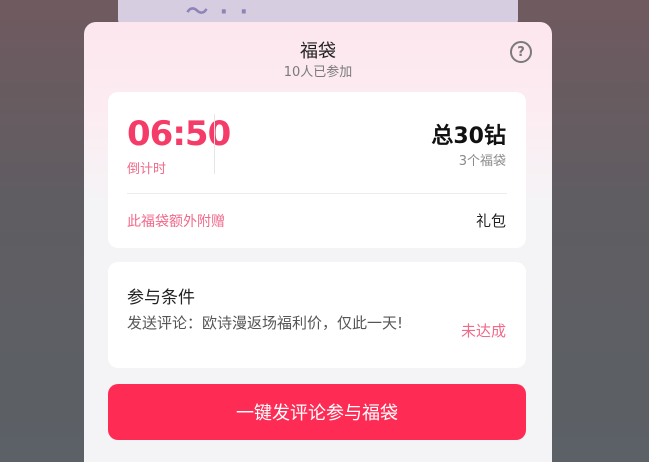 This screenshot has width=649, height=462. I want to click on background-banner-decoration: ～ · ·, so click(218, 12).